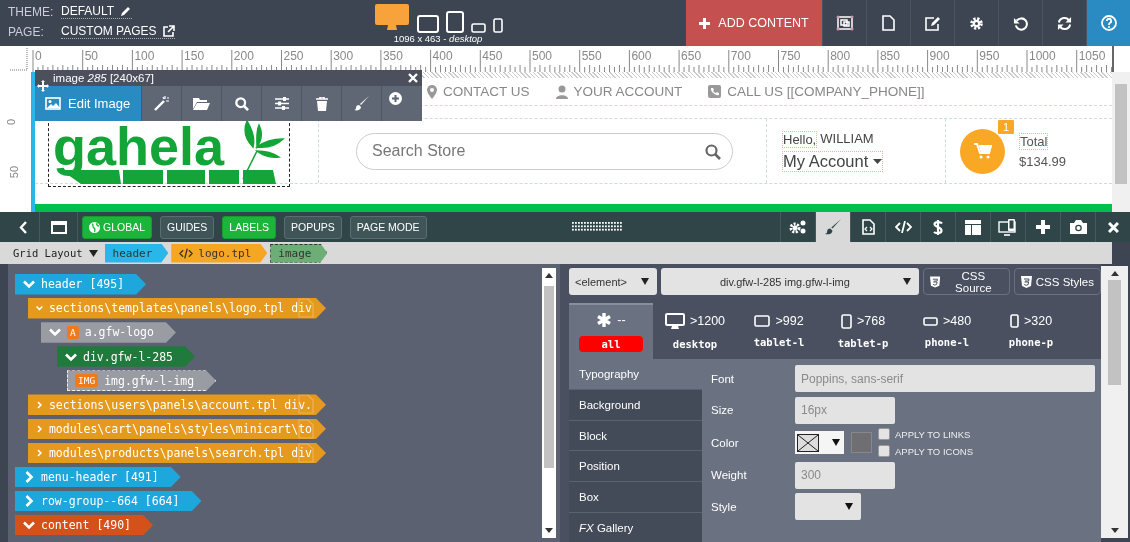 This screenshot has width=1130, height=542. I want to click on toggle-button: GUIDES, so click(187, 227).